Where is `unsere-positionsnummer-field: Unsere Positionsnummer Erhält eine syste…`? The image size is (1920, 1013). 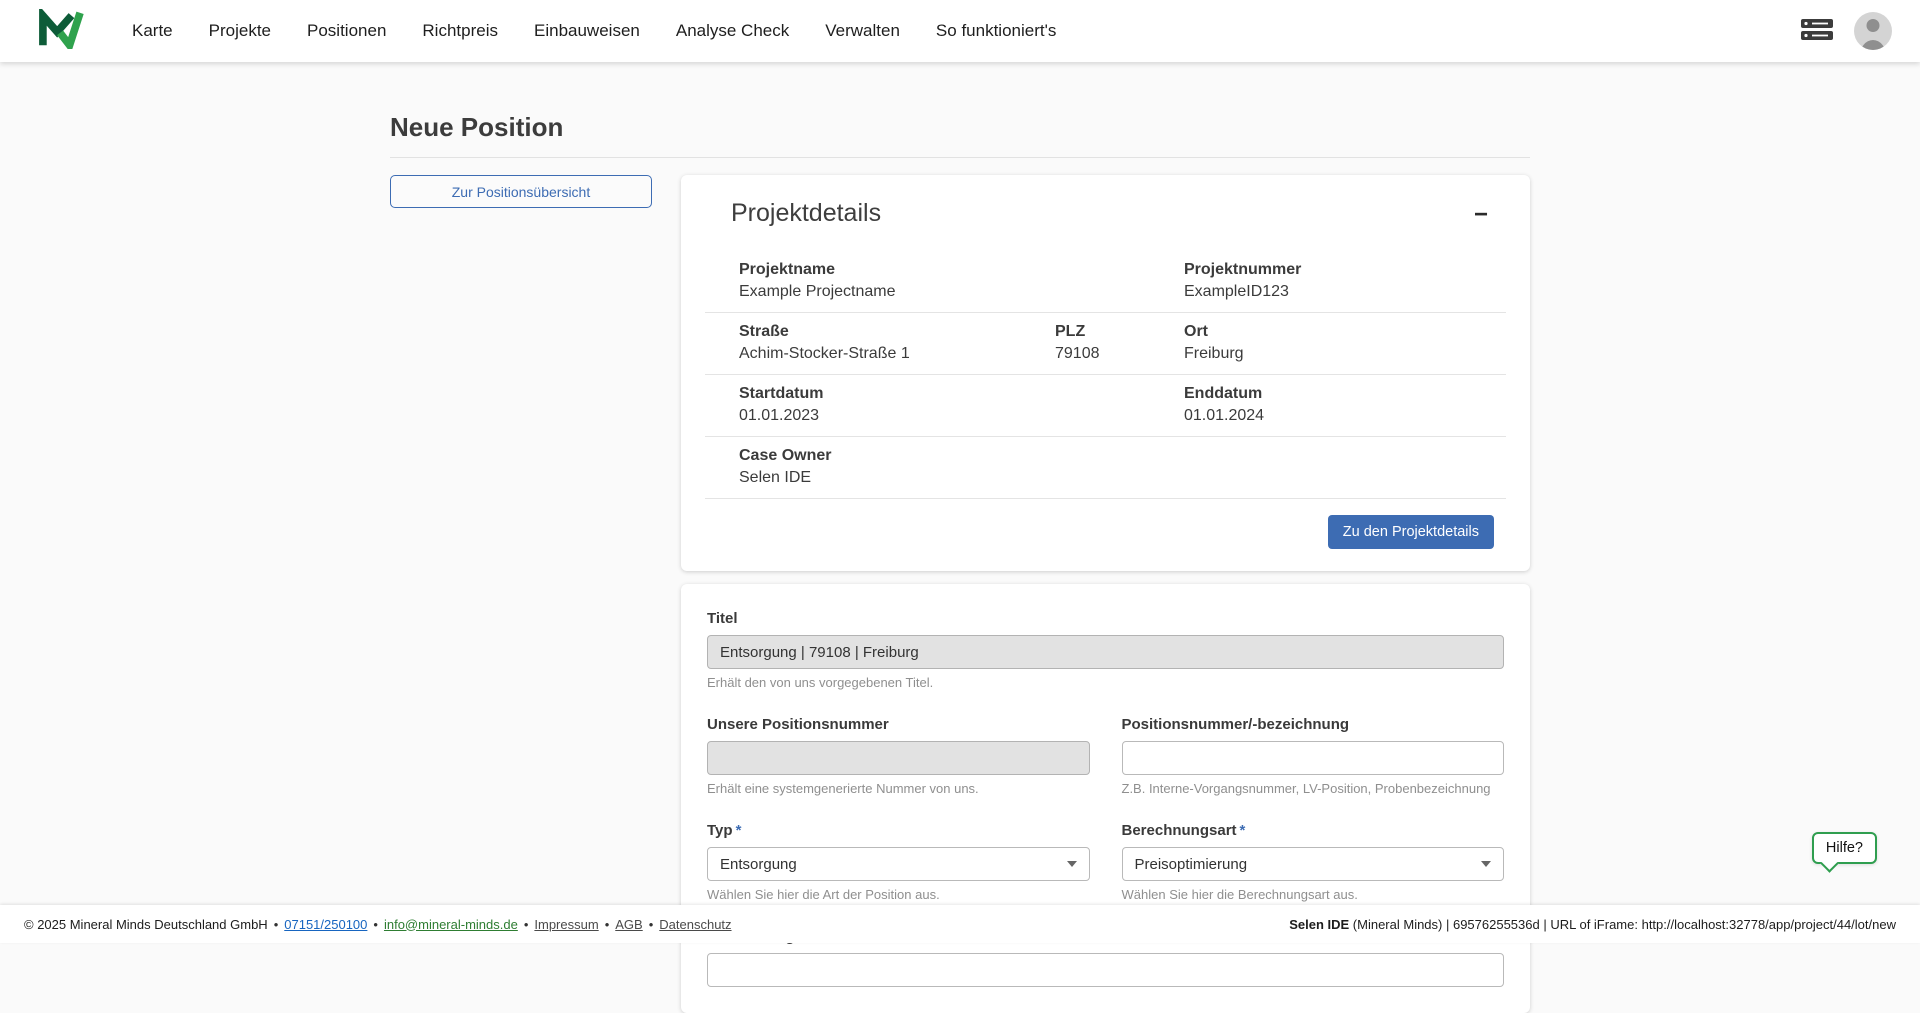 unsere-positionsnummer-field: Unsere Positionsnummer Erhält eine syste… is located at coordinates (898, 756).